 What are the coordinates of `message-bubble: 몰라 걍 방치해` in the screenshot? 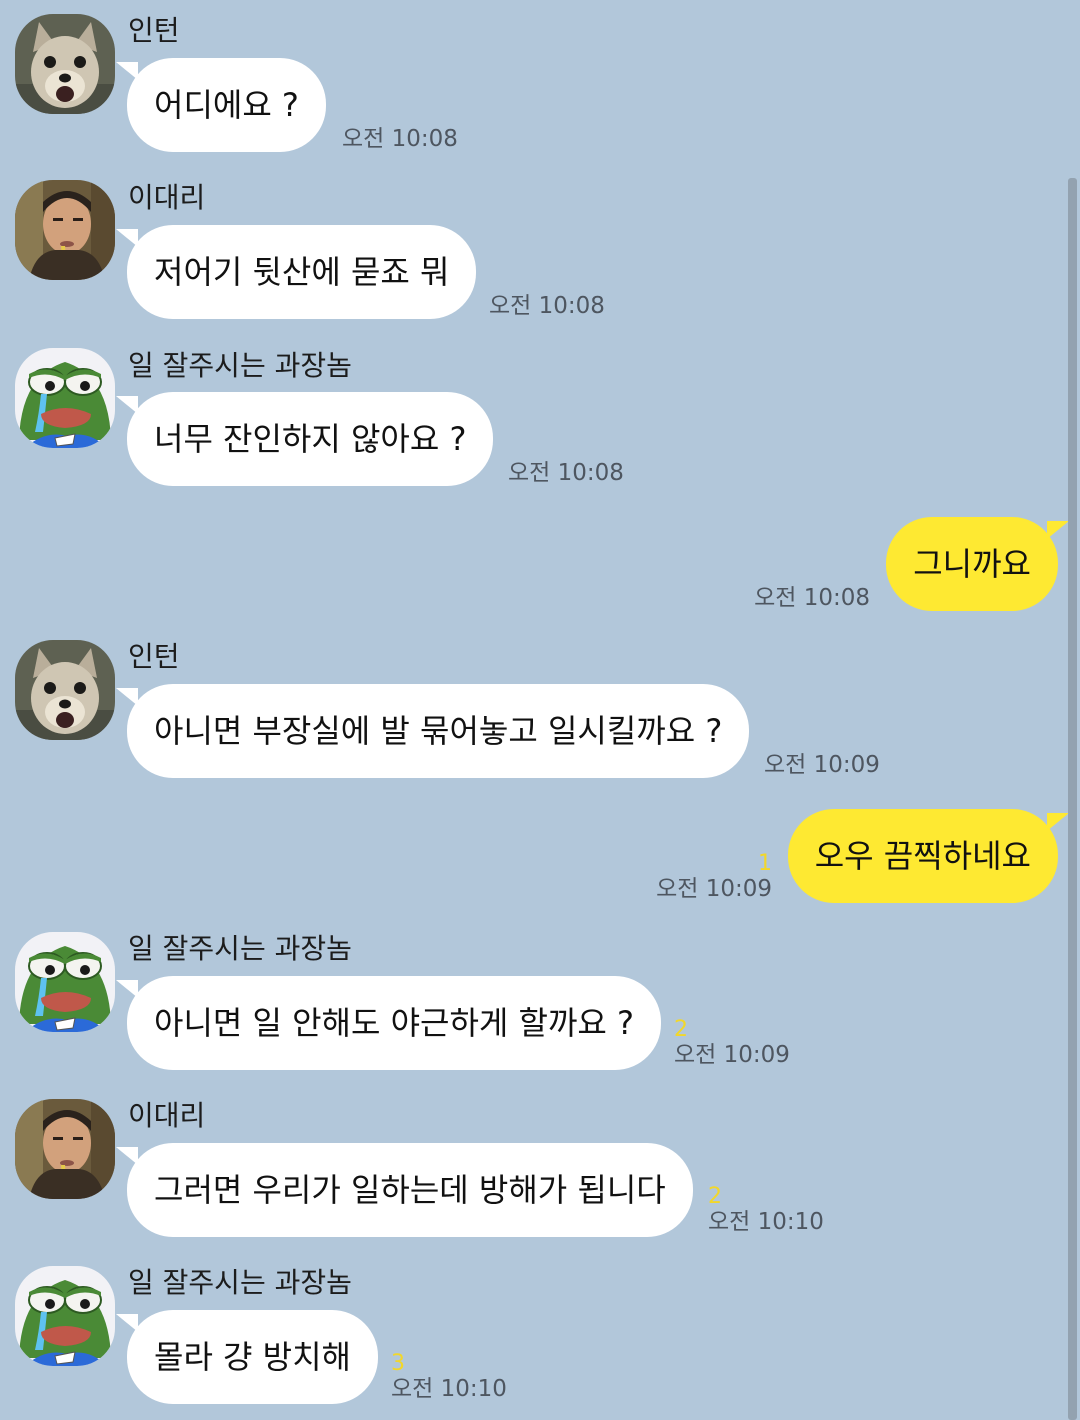 It's located at (247, 1357).